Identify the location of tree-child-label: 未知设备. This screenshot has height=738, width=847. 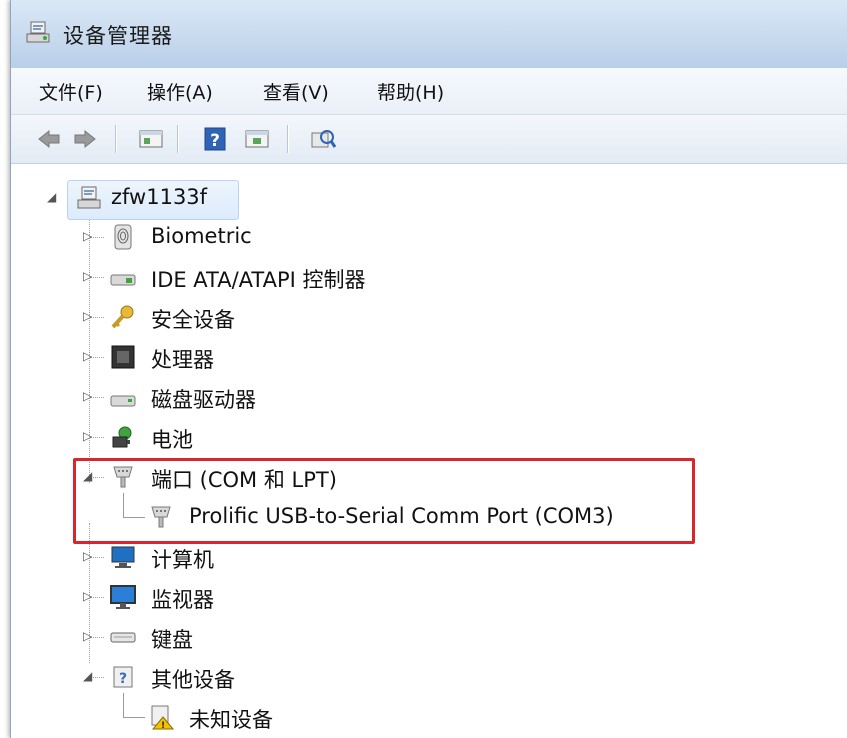
(231, 719).